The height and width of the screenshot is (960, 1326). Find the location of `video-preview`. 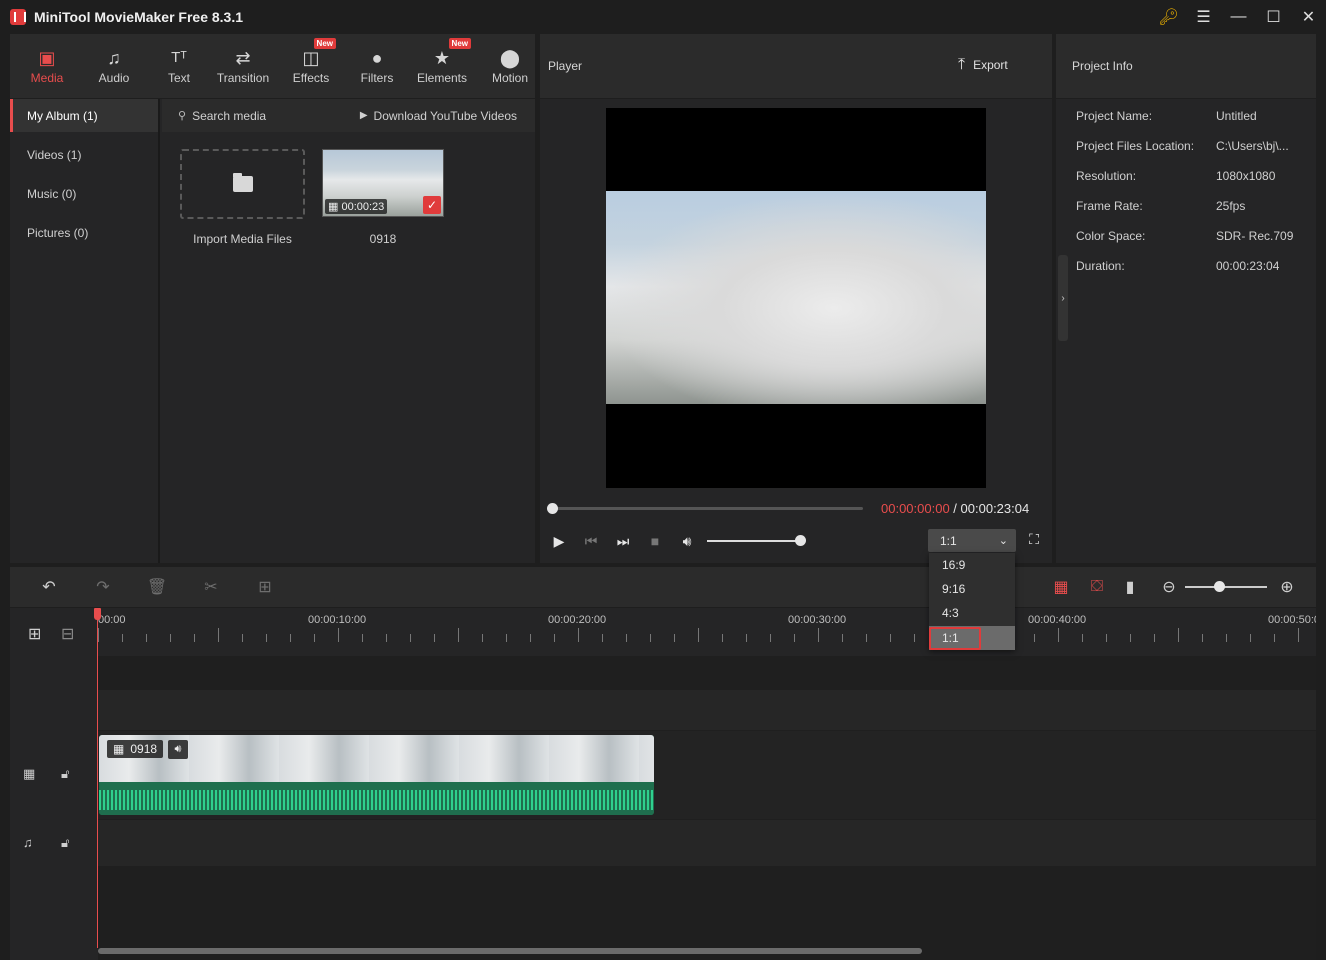

video-preview is located at coordinates (796, 298).